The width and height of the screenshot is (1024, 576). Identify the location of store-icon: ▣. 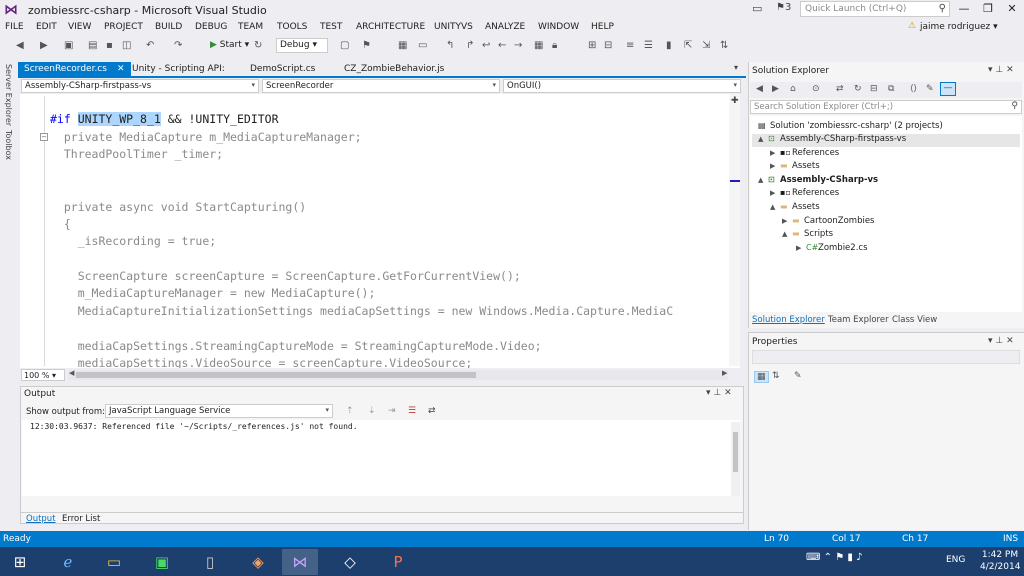
(162, 562).